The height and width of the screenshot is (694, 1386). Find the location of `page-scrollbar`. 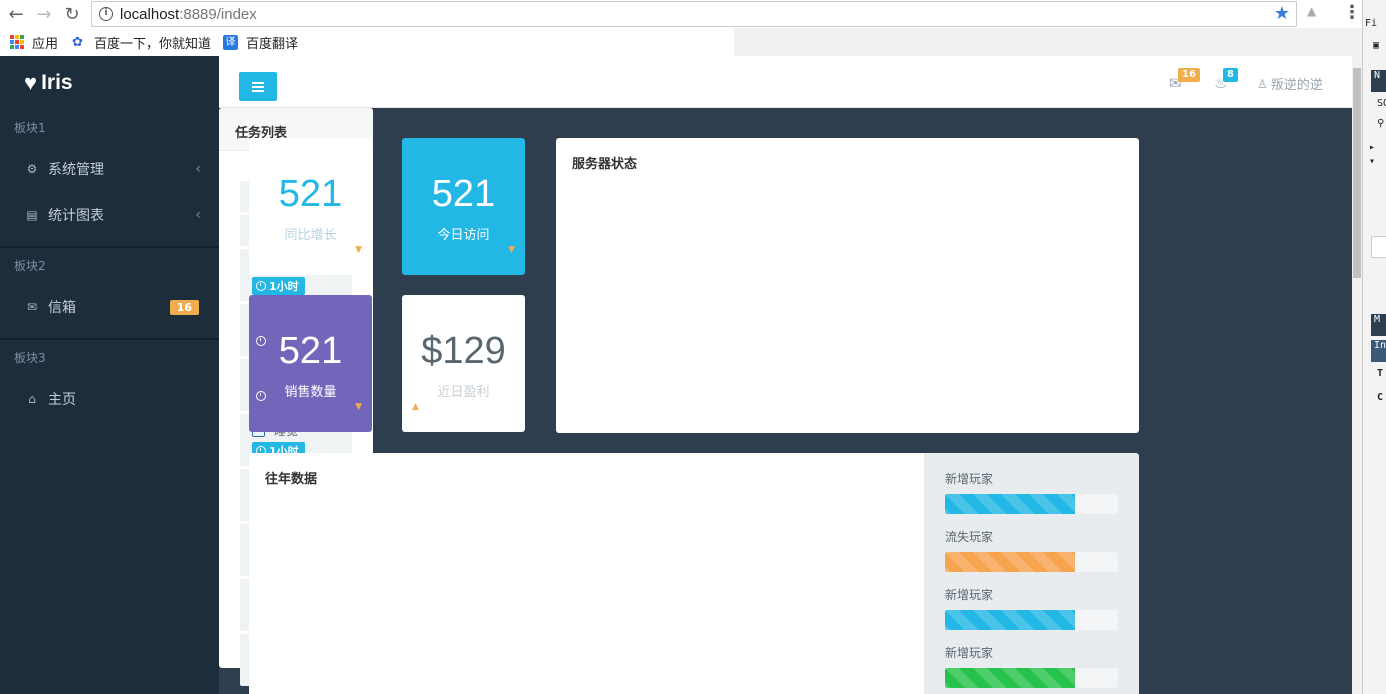

page-scrollbar is located at coordinates (1357, 375).